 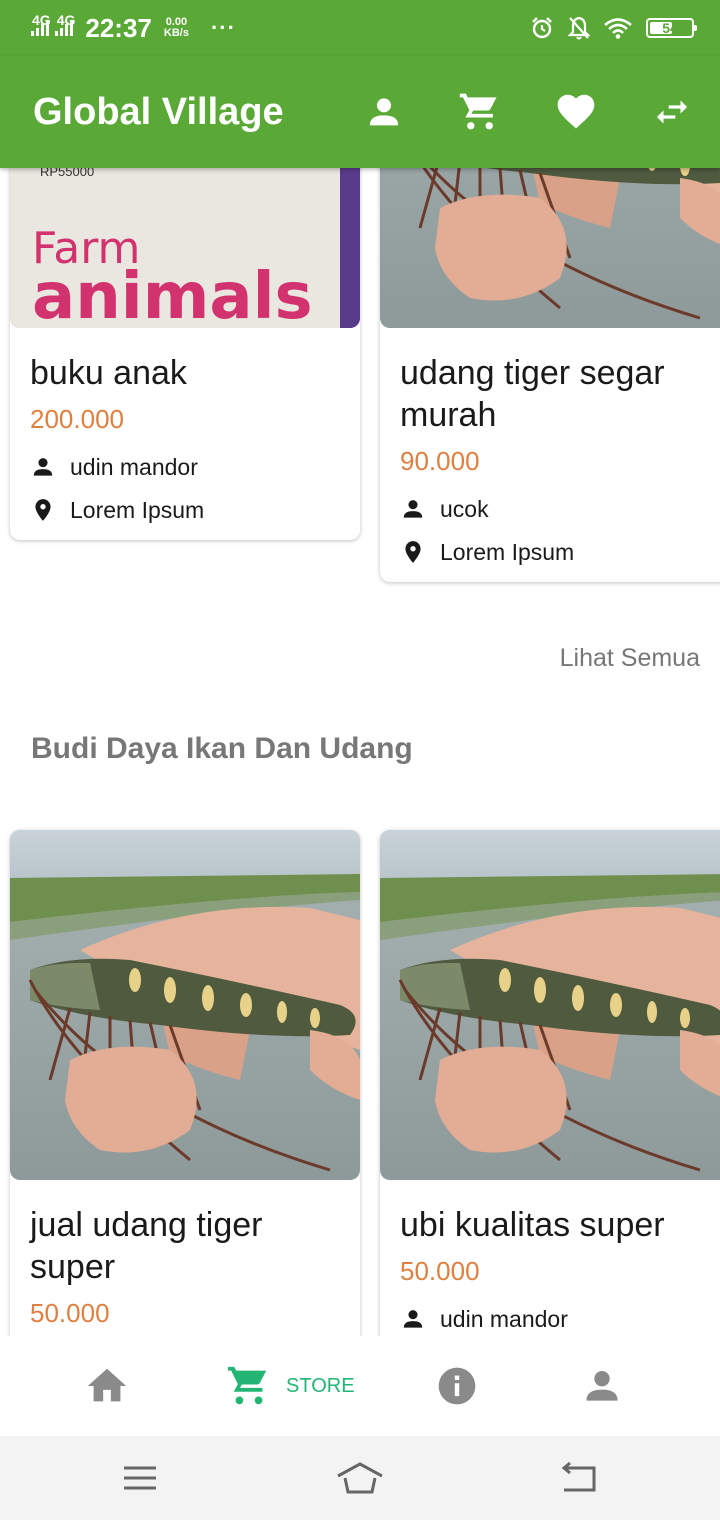 I want to click on home-icon, so click(x=107, y=1385).